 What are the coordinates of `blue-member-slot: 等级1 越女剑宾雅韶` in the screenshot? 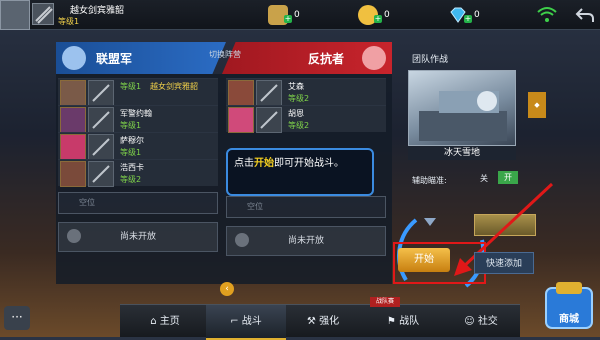 It's located at (138, 92).